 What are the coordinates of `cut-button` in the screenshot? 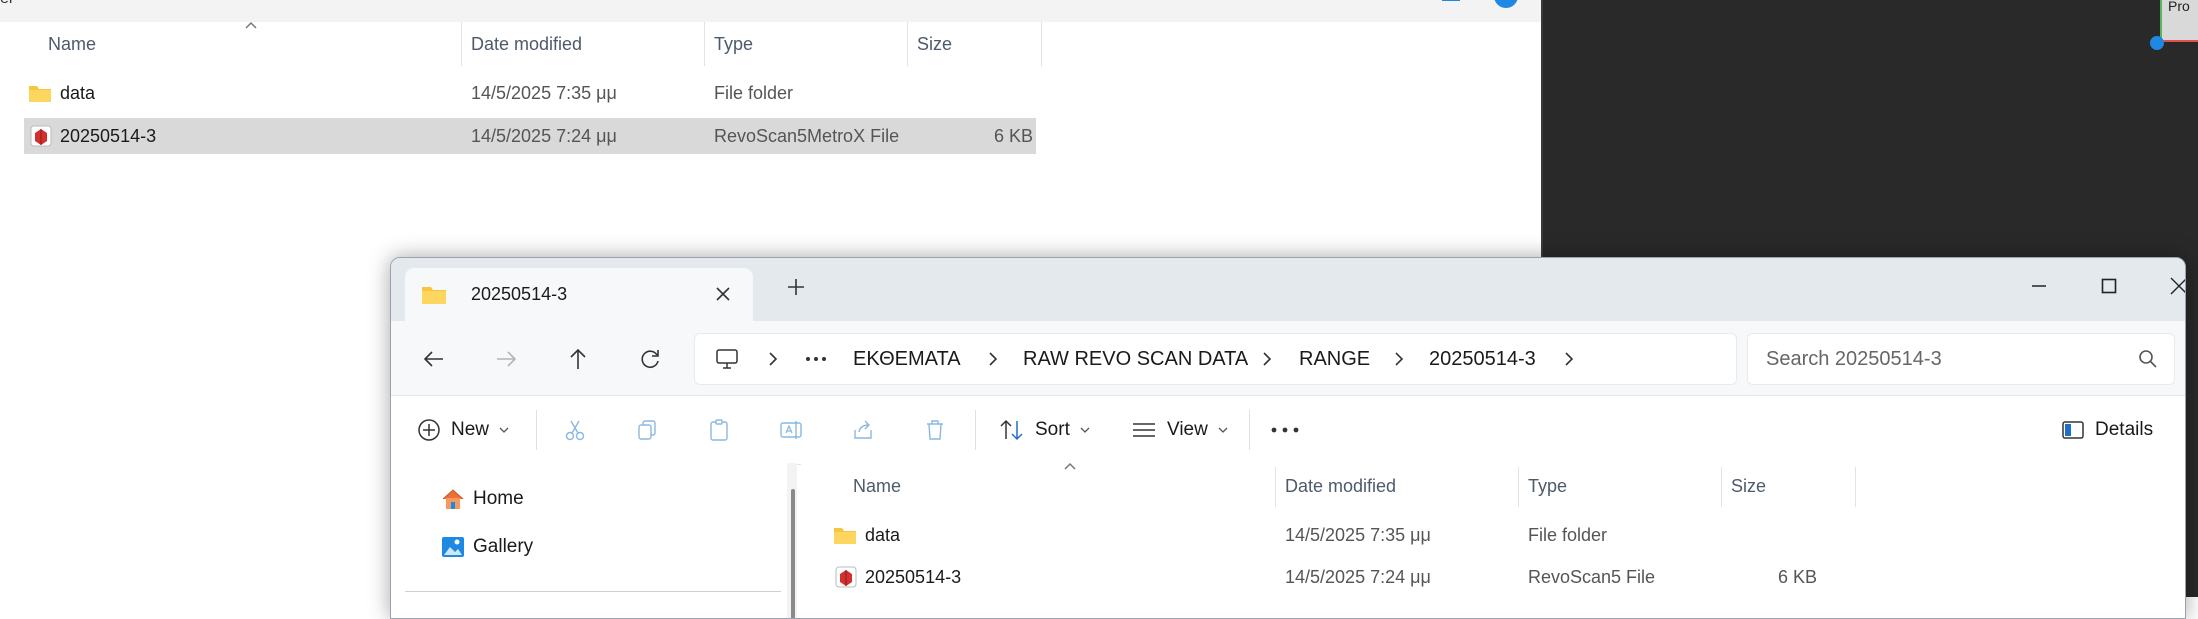 It's located at (575, 430).